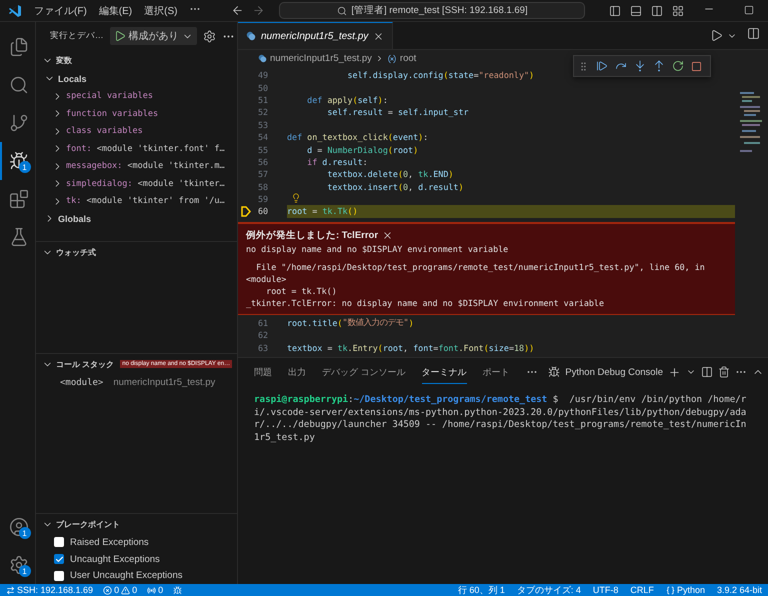 Image resolution: width=768 pixels, height=596 pixels. Describe the element at coordinates (120, 590) in the screenshot. I see `problems-indicator: 0 0` at that location.